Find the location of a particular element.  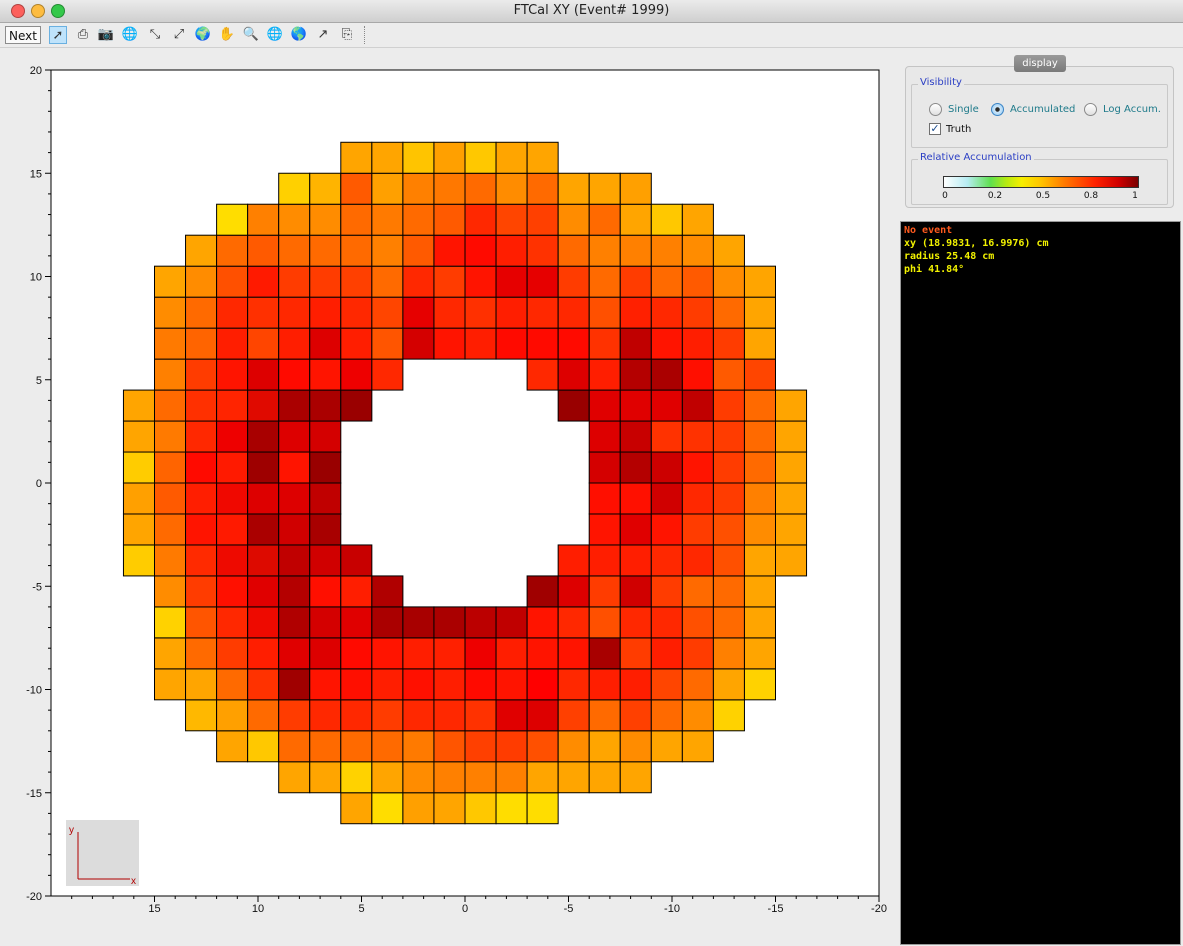

document-icon: ⎘ is located at coordinates (347, 35).